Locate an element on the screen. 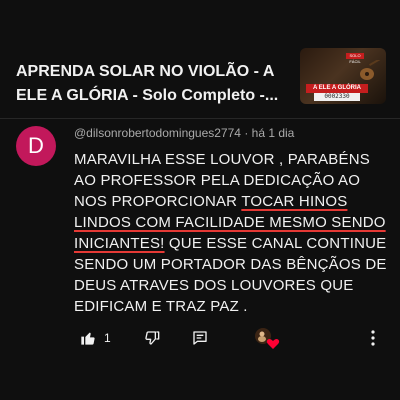 Image resolution: width=400 pixels, height=400 pixels. header-divider is located at coordinates (200, 118).